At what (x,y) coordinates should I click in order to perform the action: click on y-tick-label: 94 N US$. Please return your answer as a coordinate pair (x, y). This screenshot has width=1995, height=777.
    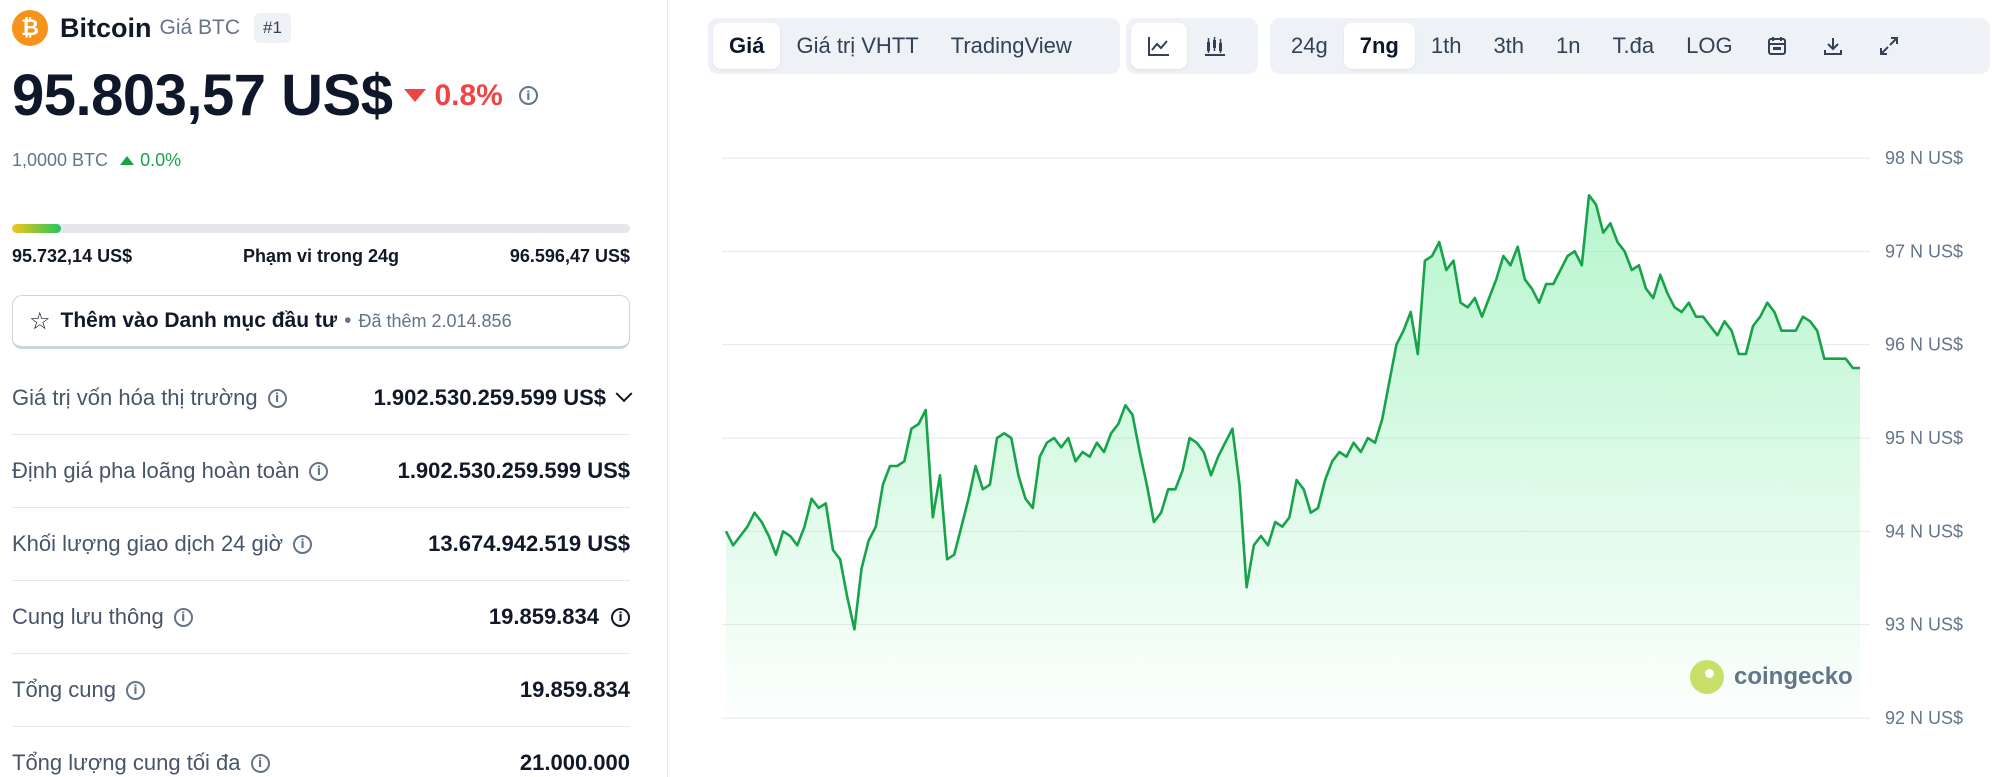
    Looking at the image, I should click on (1924, 531).